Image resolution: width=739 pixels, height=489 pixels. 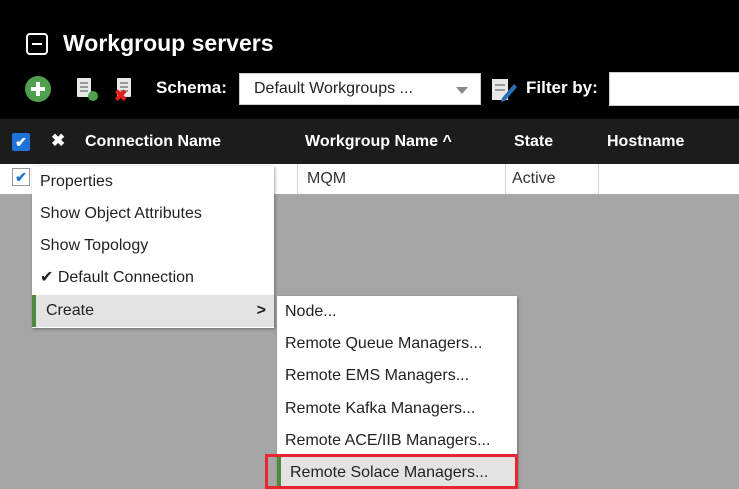 I want to click on delete-document-icon: ✖, so click(x=127, y=91).